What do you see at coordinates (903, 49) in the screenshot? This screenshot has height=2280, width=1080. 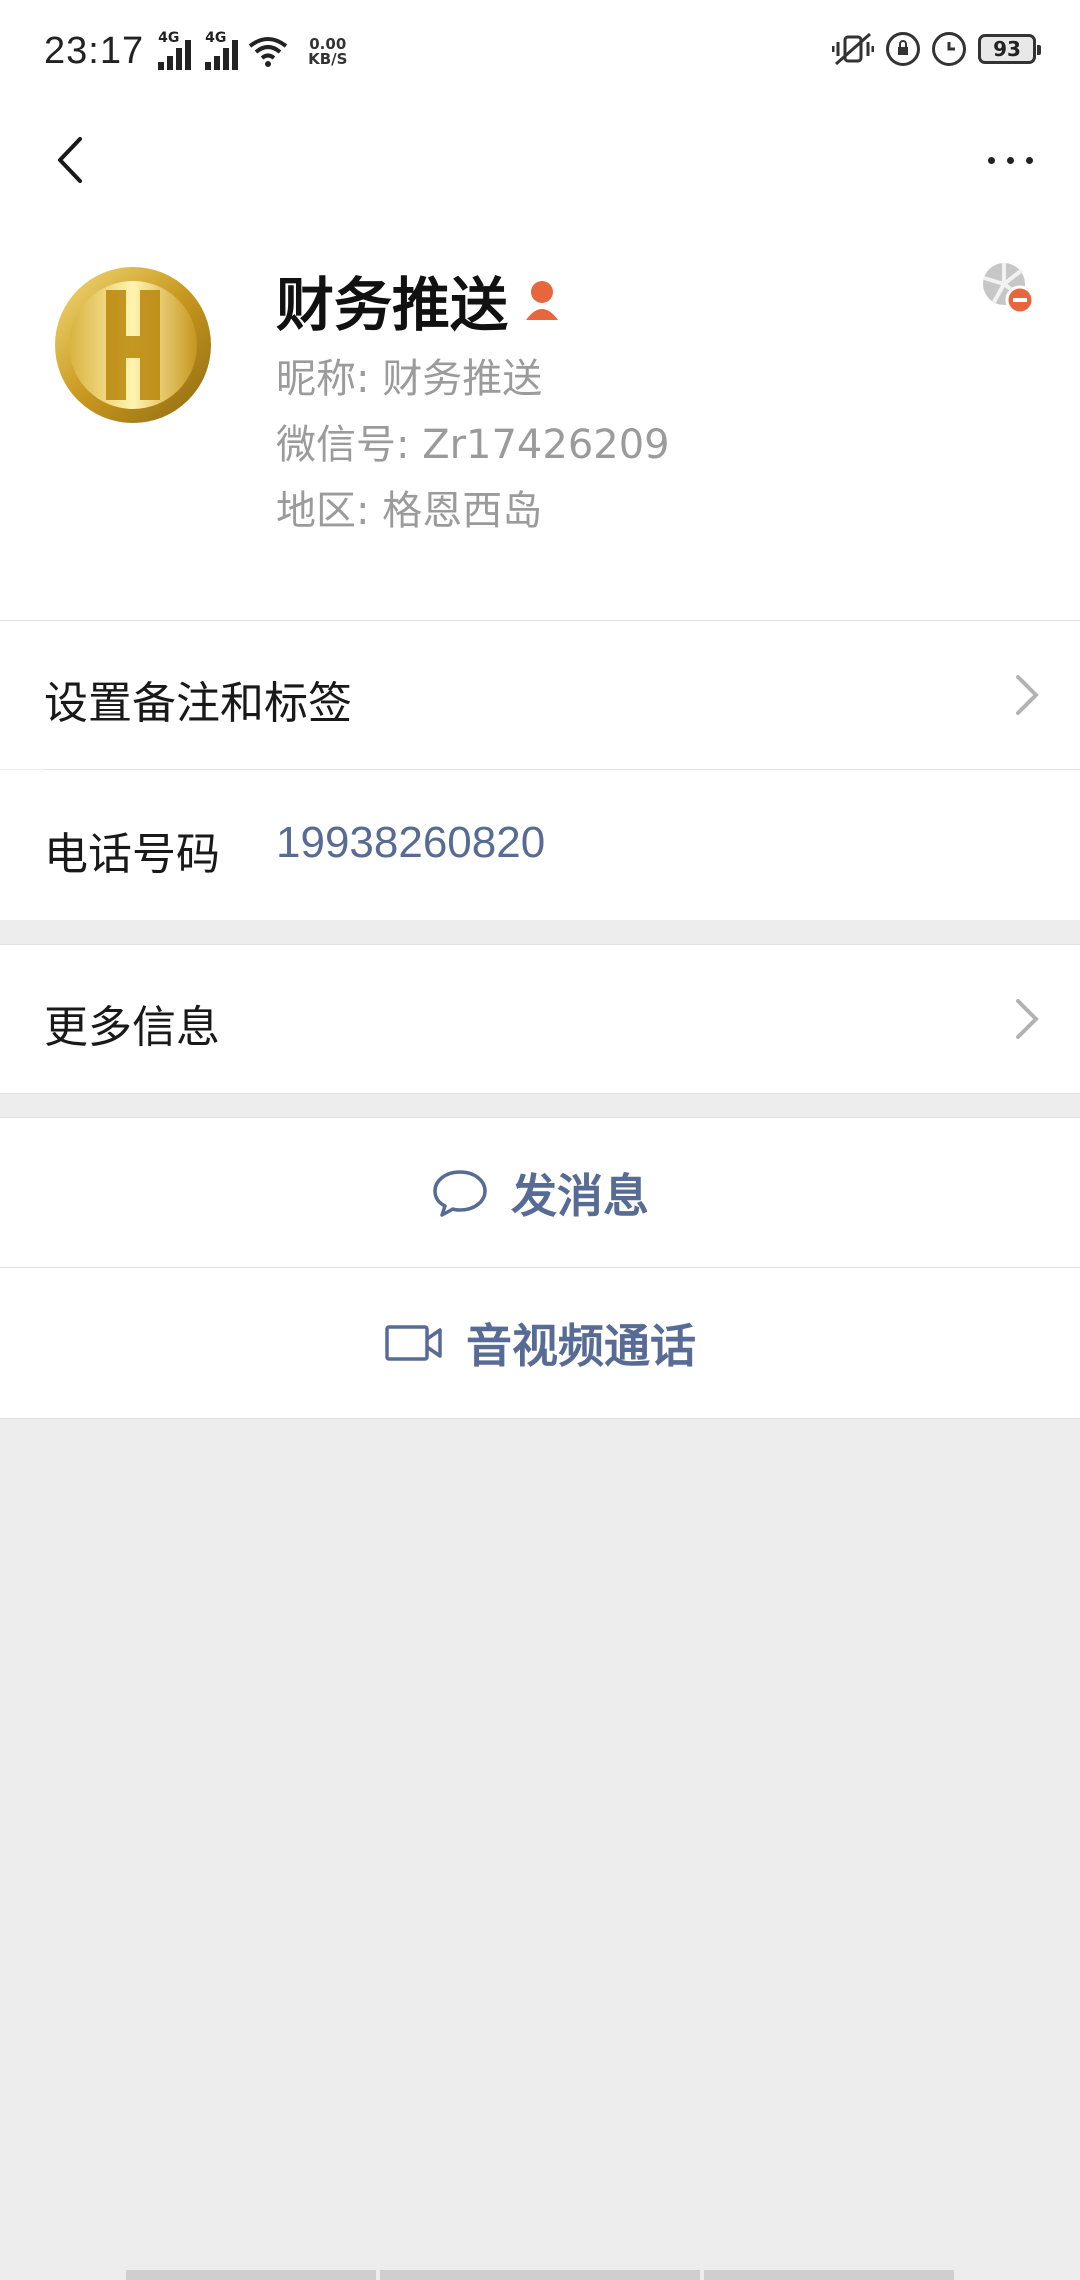 I see `rotation-lock-icon` at bounding box center [903, 49].